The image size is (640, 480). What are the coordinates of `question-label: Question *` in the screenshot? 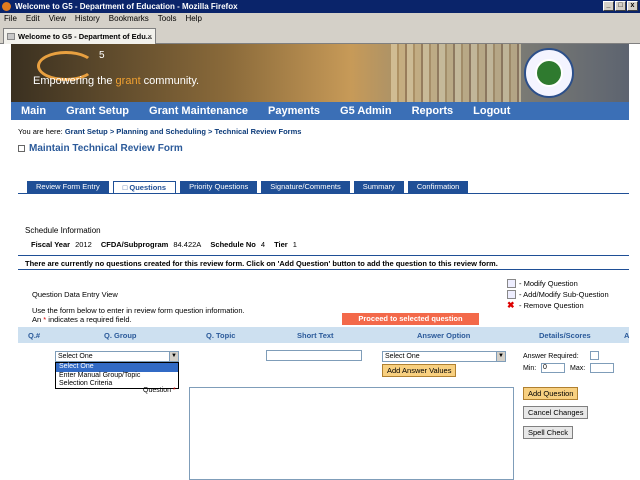 It's located at (159, 390).